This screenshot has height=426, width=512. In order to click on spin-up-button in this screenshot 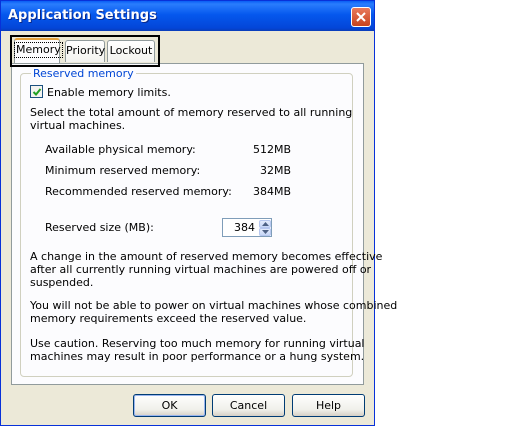, I will do `click(265, 224)`.